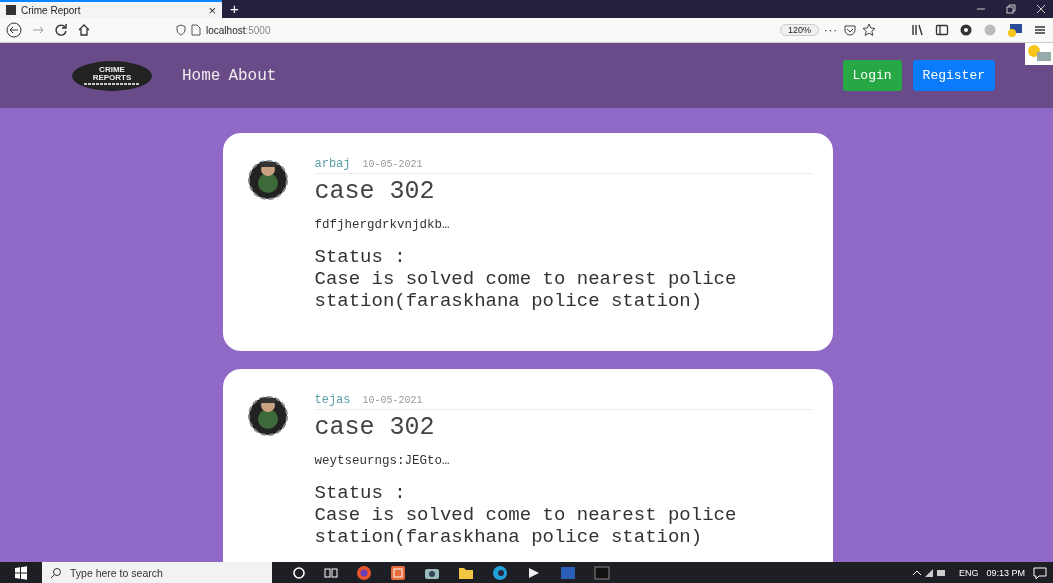  Describe the element at coordinates (1041, 9) in the screenshot. I see `close-icon` at that location.